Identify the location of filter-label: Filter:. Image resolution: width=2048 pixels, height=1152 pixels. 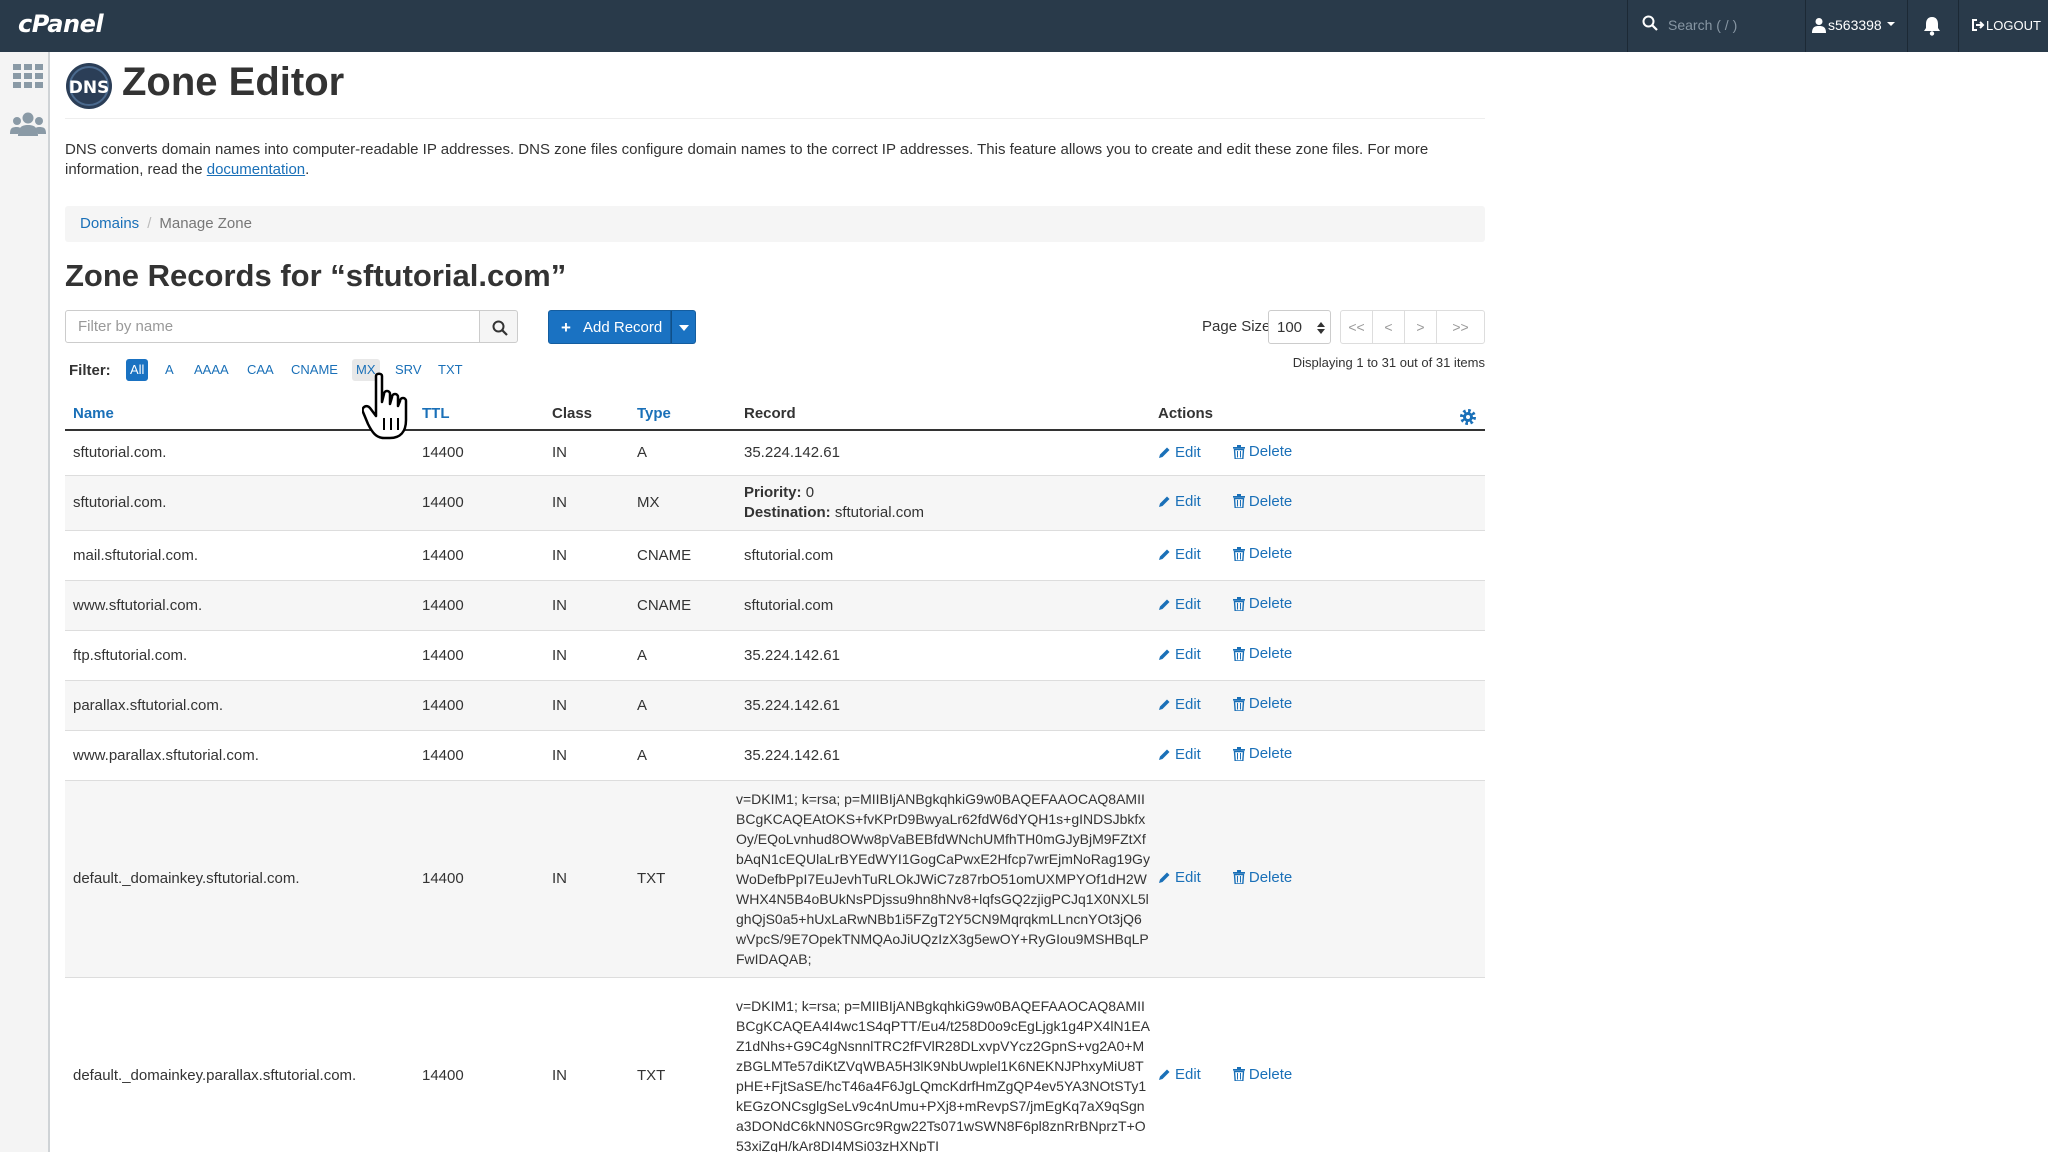
(90, 370).